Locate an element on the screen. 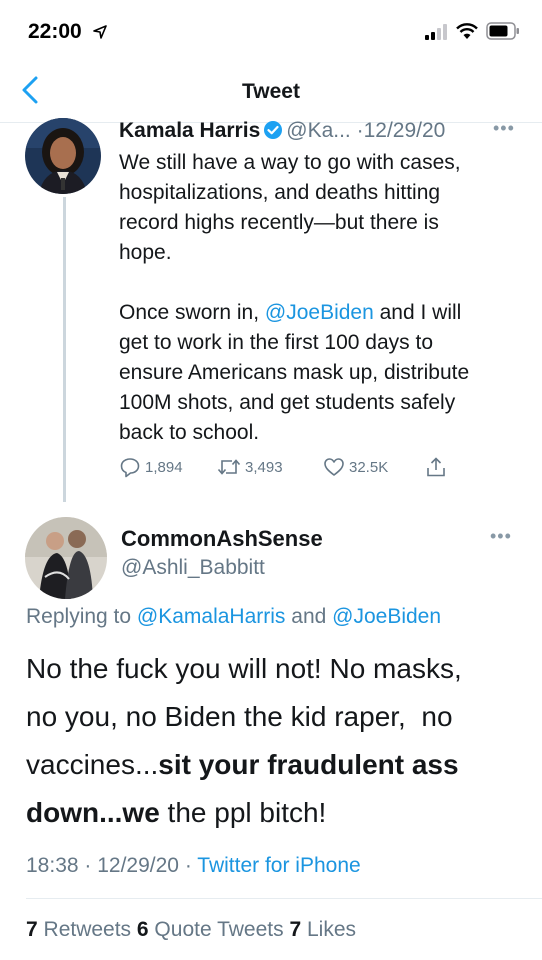  retweets-stat: 7 Retweets is located at coordinates (81, 929).